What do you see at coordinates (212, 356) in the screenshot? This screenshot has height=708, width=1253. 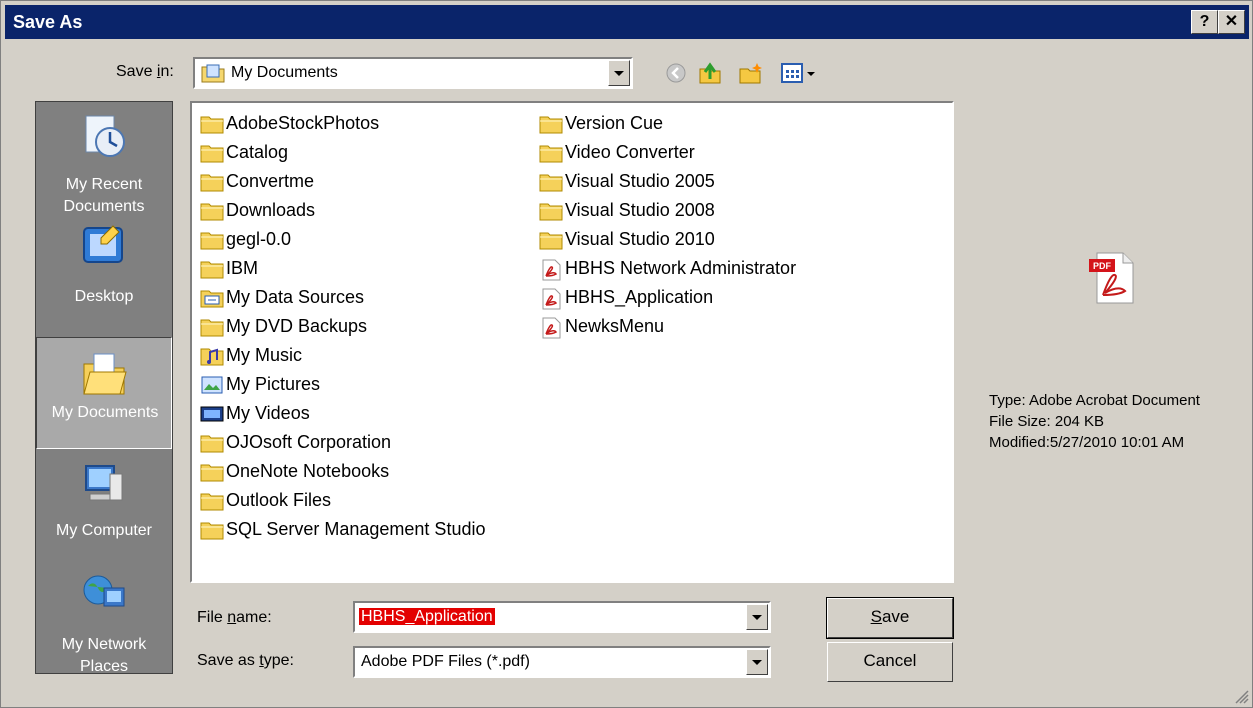 I see `music-folder-icon` at bounding box center [212, 356].